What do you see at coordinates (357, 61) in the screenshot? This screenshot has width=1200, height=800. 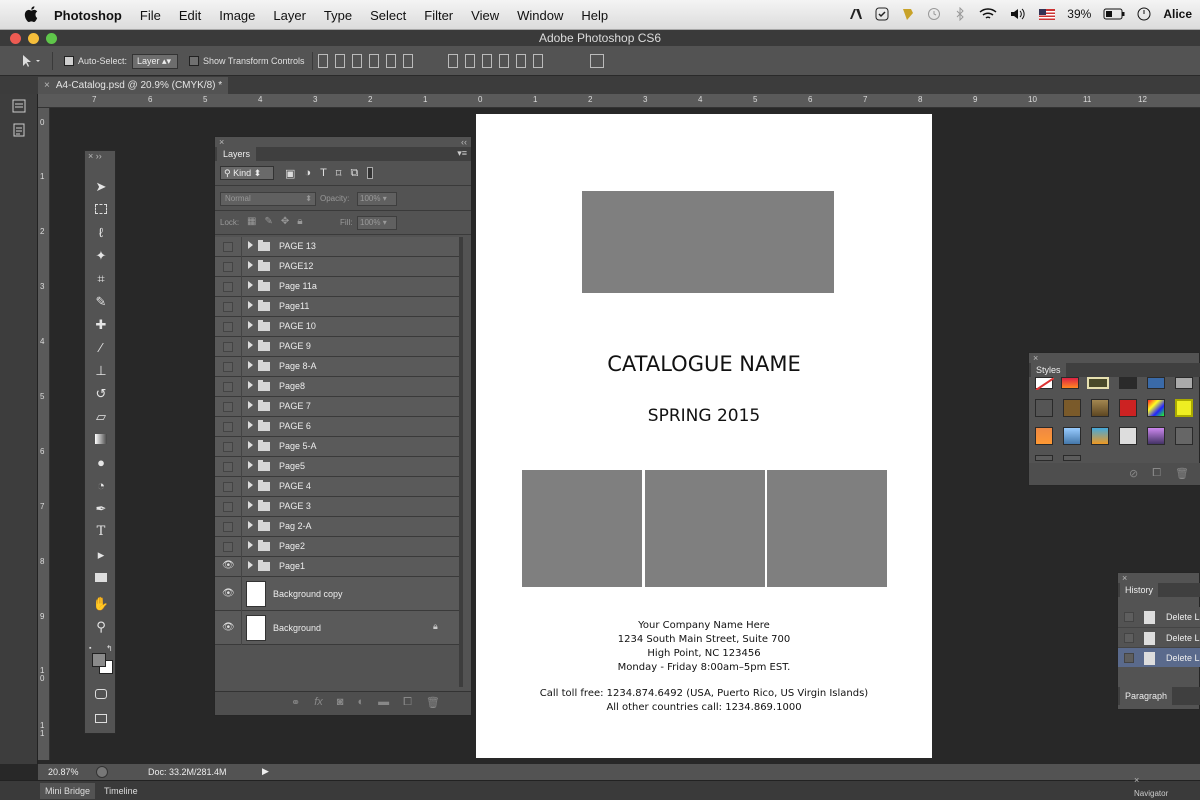 I see `align-bottom-icon` at bounding box center [357, 61].